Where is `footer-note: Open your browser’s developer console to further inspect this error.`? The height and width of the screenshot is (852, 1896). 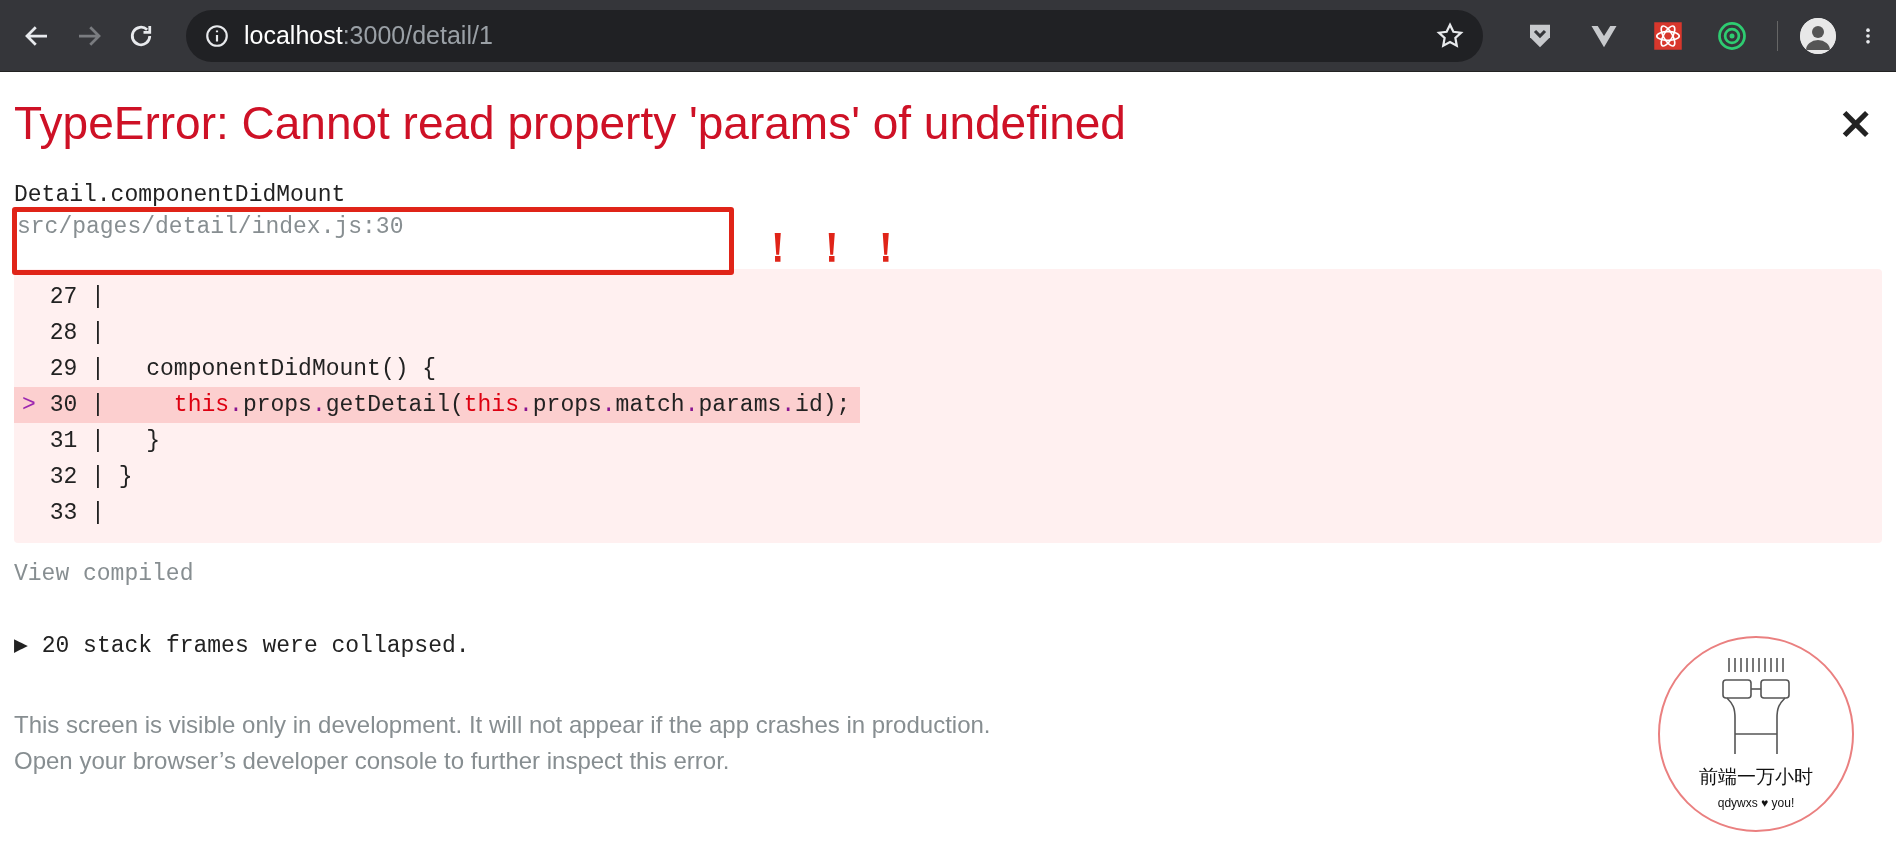 footer-note: Open your browser’s developer console to further inspect this error. is located at coordinates (372, 761).